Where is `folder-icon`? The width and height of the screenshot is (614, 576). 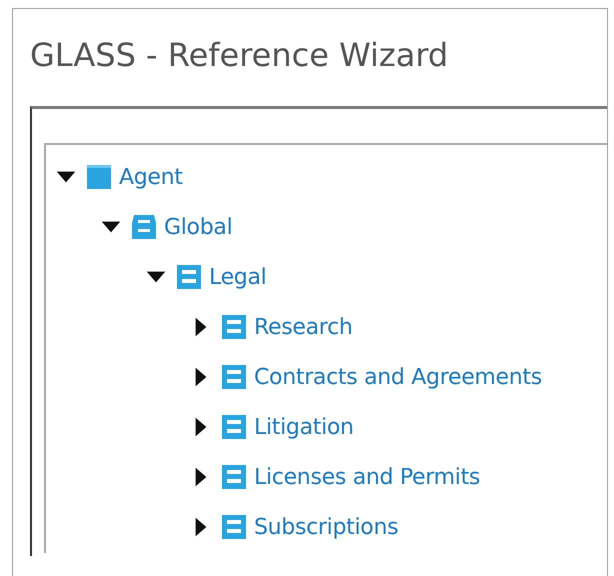 folder-icon is located at coordinates (99, 177).